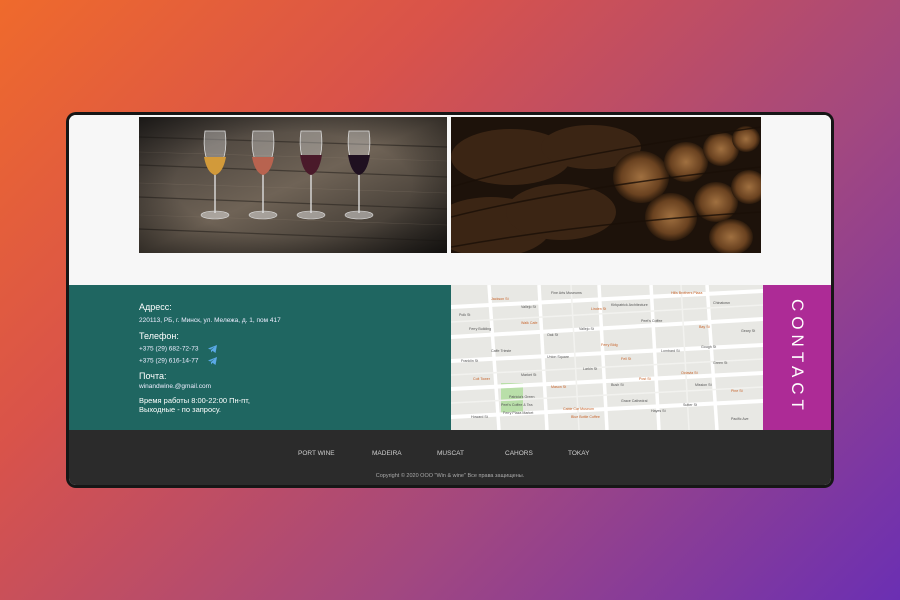  What do you see at coordinates (501, 351) in the screenshot?
I see `map-label: Caffe Trieste` at bounding box center [501, 351].